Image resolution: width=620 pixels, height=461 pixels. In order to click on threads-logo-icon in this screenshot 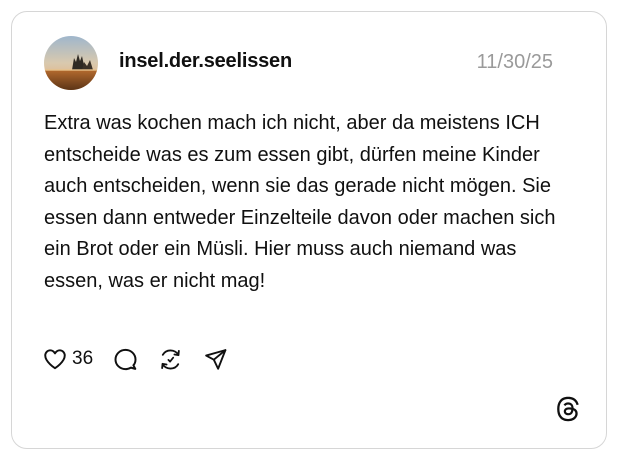, I will do `click(568, 409)`.